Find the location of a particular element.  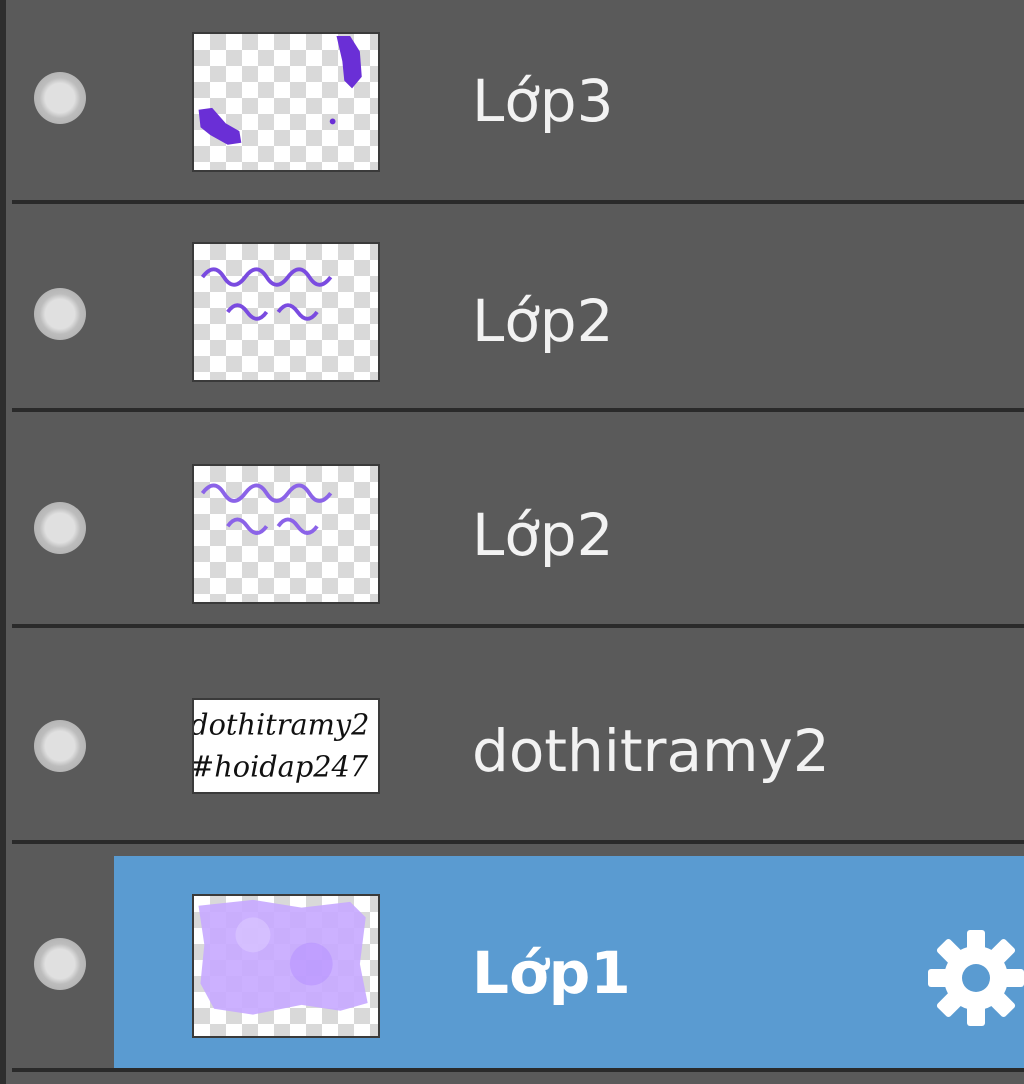

thumb-text-line-2: #hoidap247 is located at coordinates (281, 767).